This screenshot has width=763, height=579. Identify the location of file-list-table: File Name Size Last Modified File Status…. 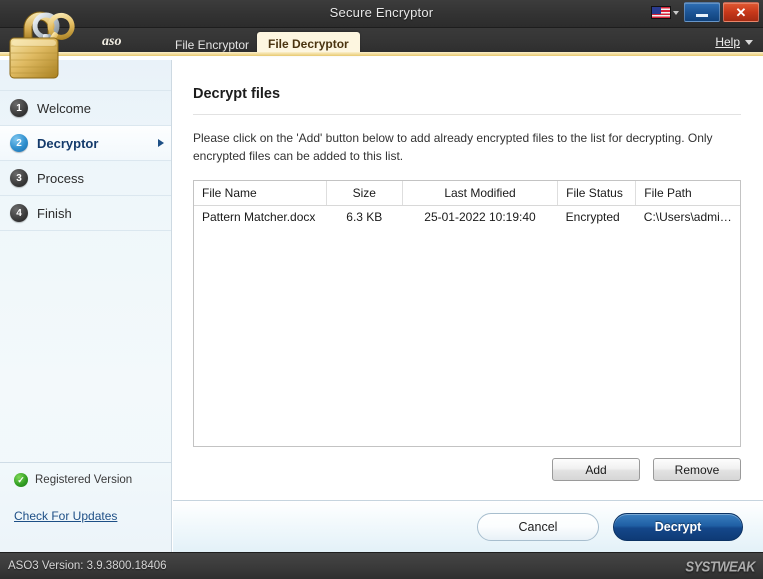
(467, 204).